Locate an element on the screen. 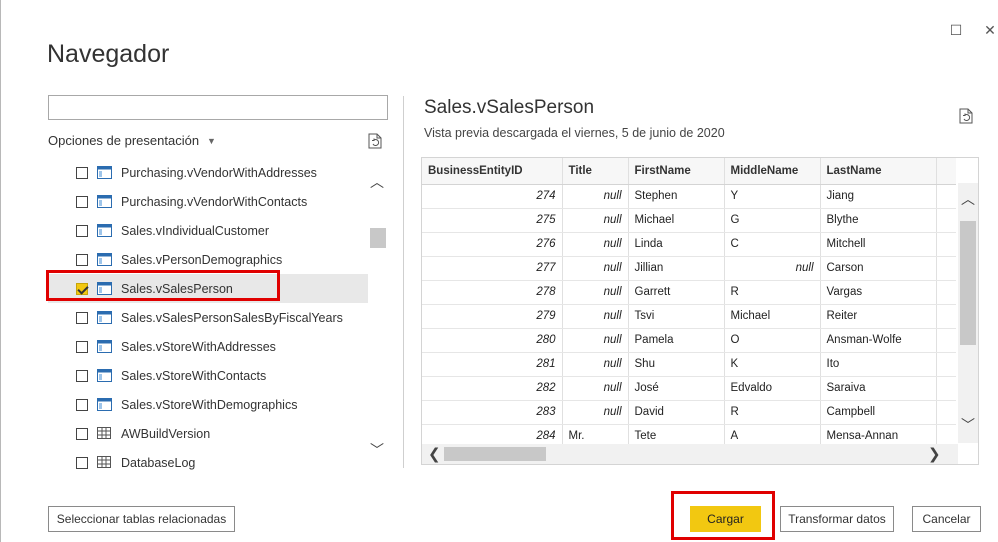 The width and height of the screenshot is (998, 542). preview-refresh-icon is located at coordinates (966, 116).